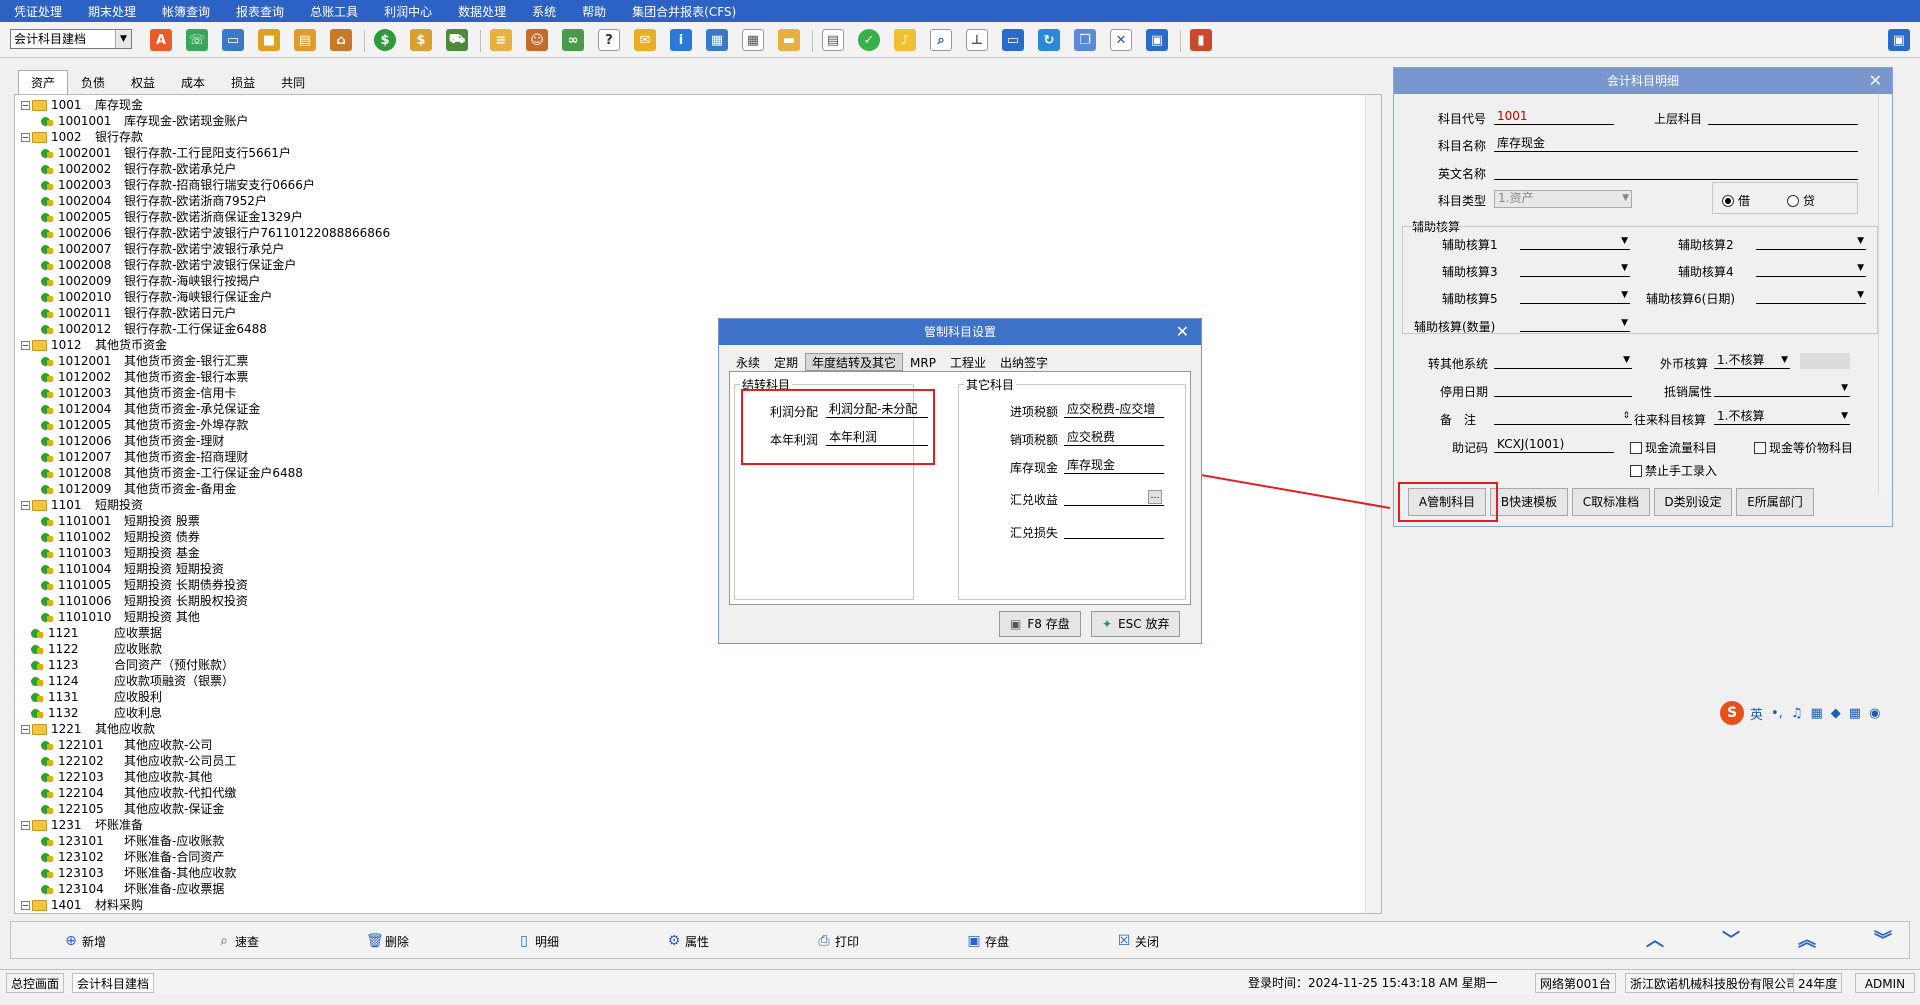  What do you see at coordinates (1825, 361) in the screenshot?
I see `fx-currency-field` at bounding box center [1825, 361].